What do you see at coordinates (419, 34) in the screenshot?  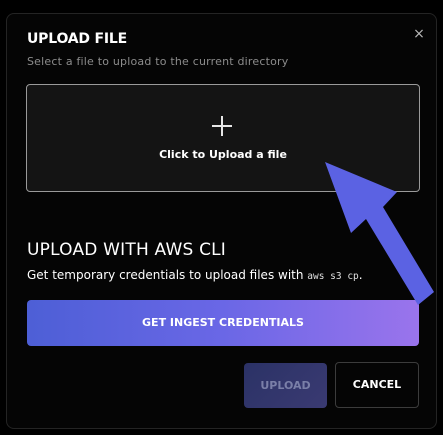 I see `close-icon: ×` at bounding box center [419, 34].